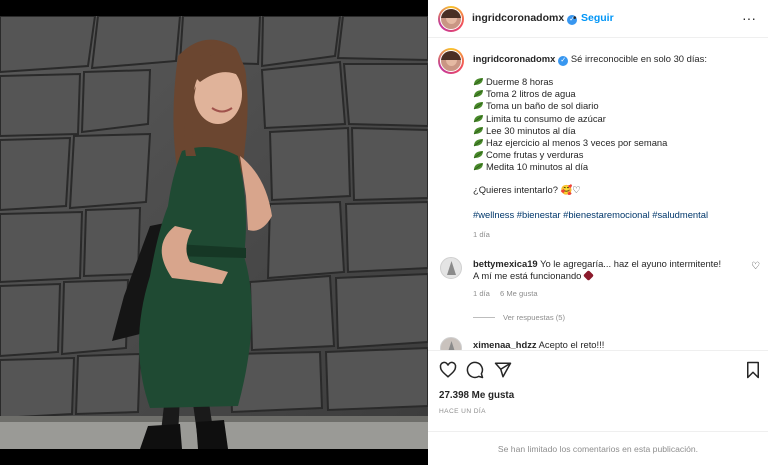  I want to click on caption-list-item: Limita tu consumo de azúcar, so click(618, 119).